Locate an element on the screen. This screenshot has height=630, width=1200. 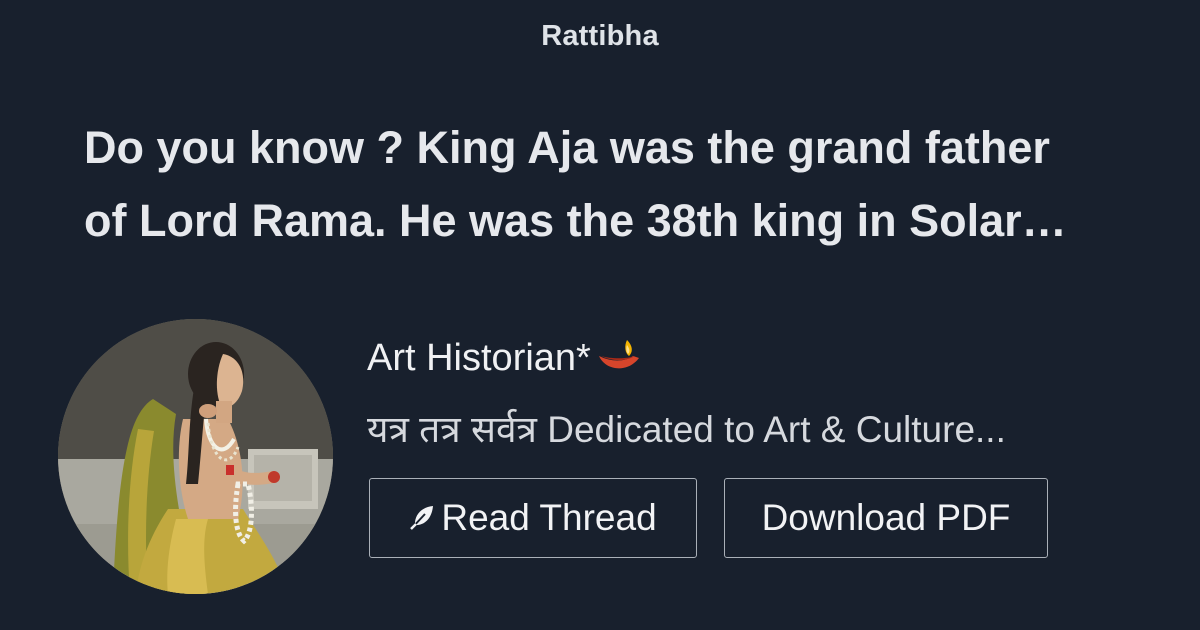
download-pdf-label: Download PDF is located at coordinates (886, 517).